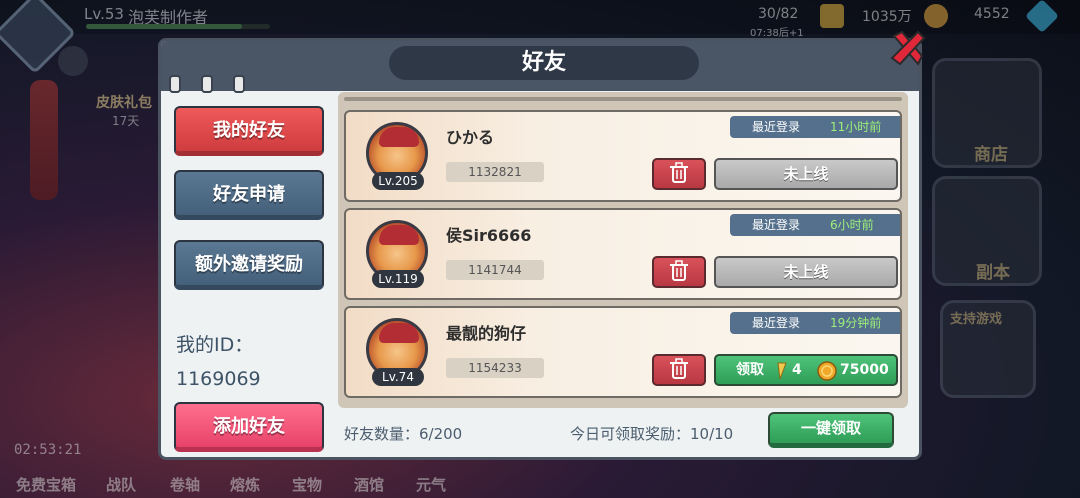 This screenshot has height=498, width=1080. Describe the element at coordinates (993, 273) in the screenshot. I see `dungeon-label: 副本` at that location.